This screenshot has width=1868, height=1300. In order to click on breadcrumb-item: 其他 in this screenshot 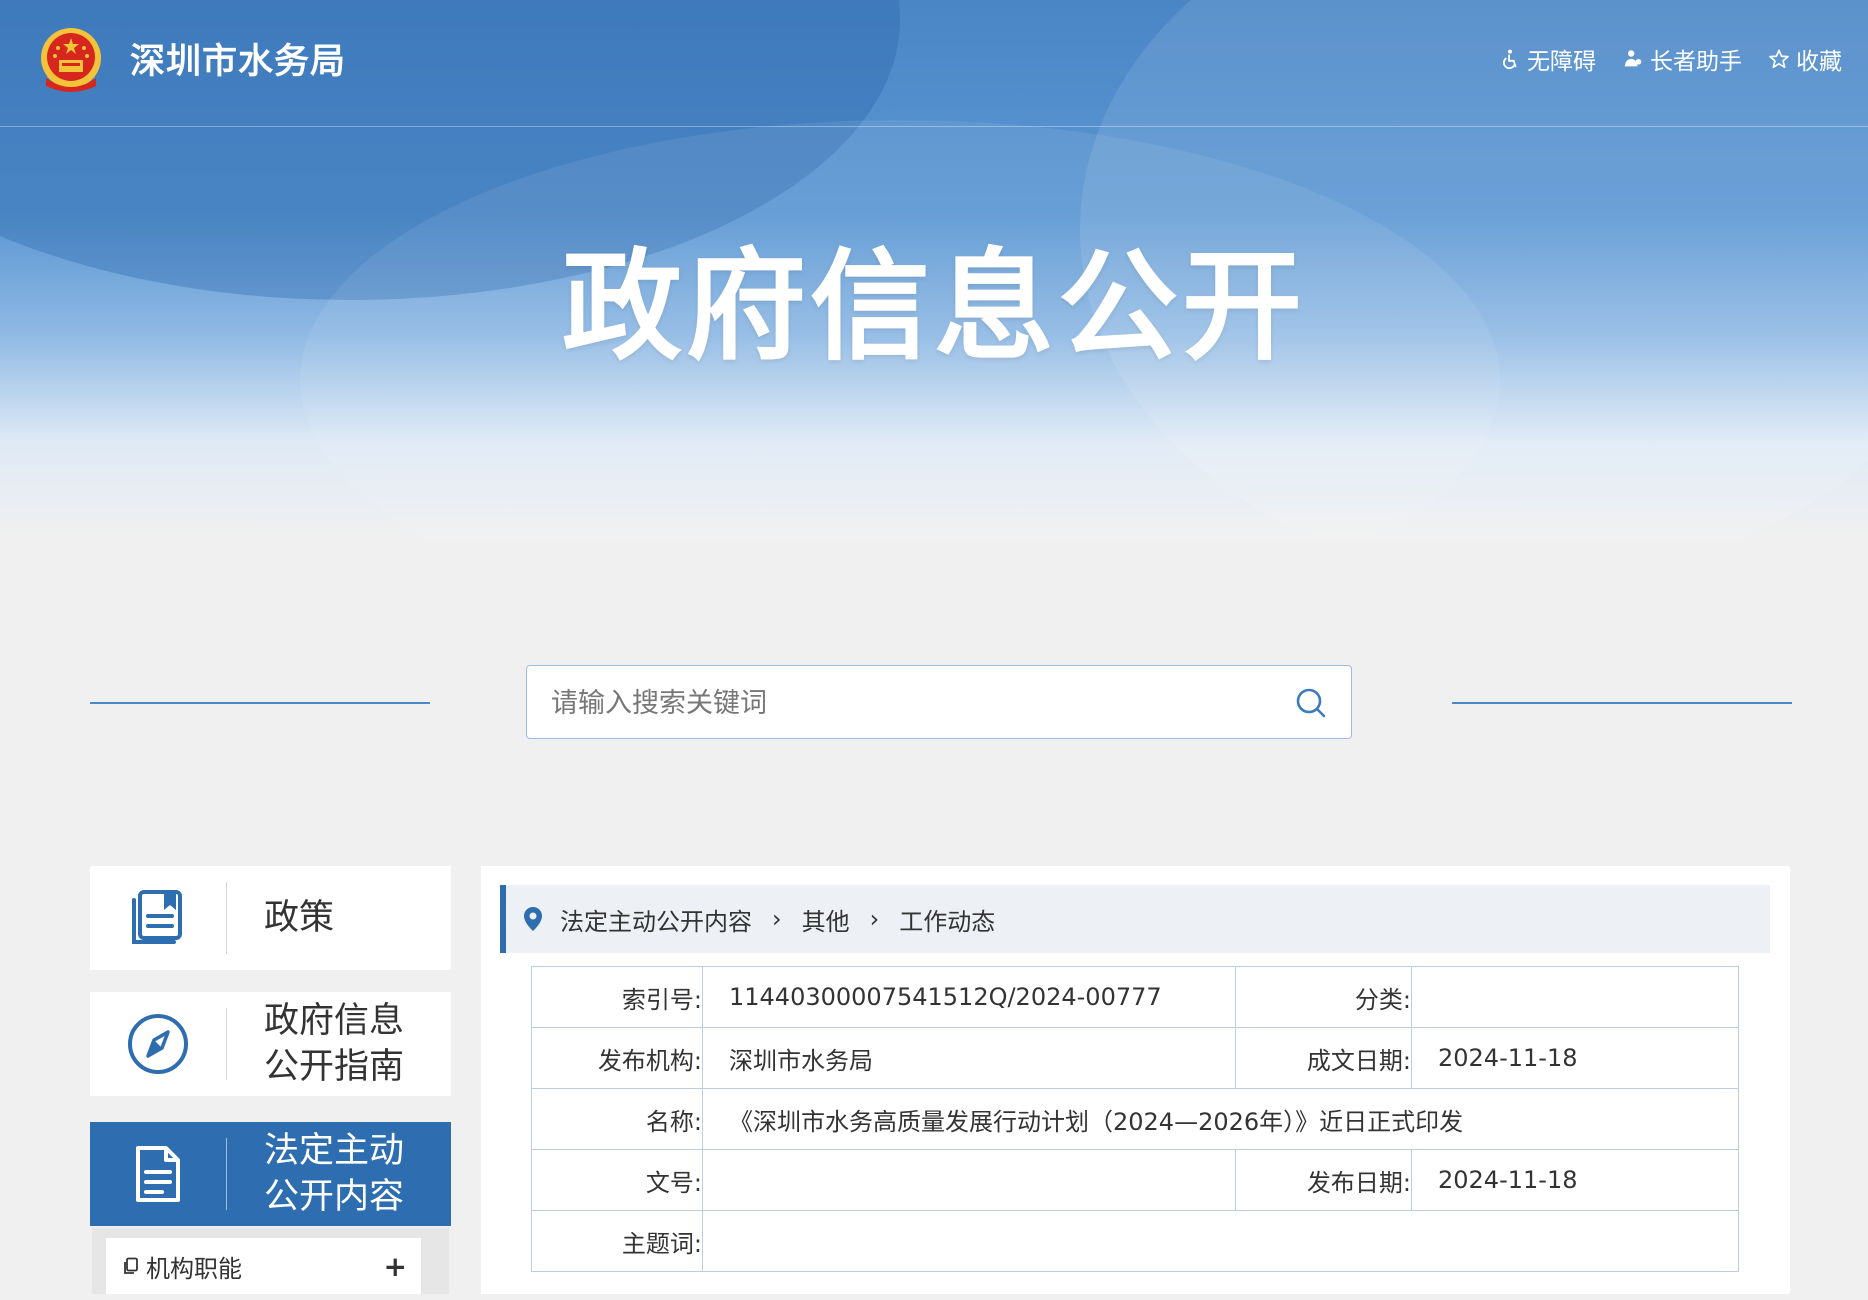, I will do `click(826, 919)`.